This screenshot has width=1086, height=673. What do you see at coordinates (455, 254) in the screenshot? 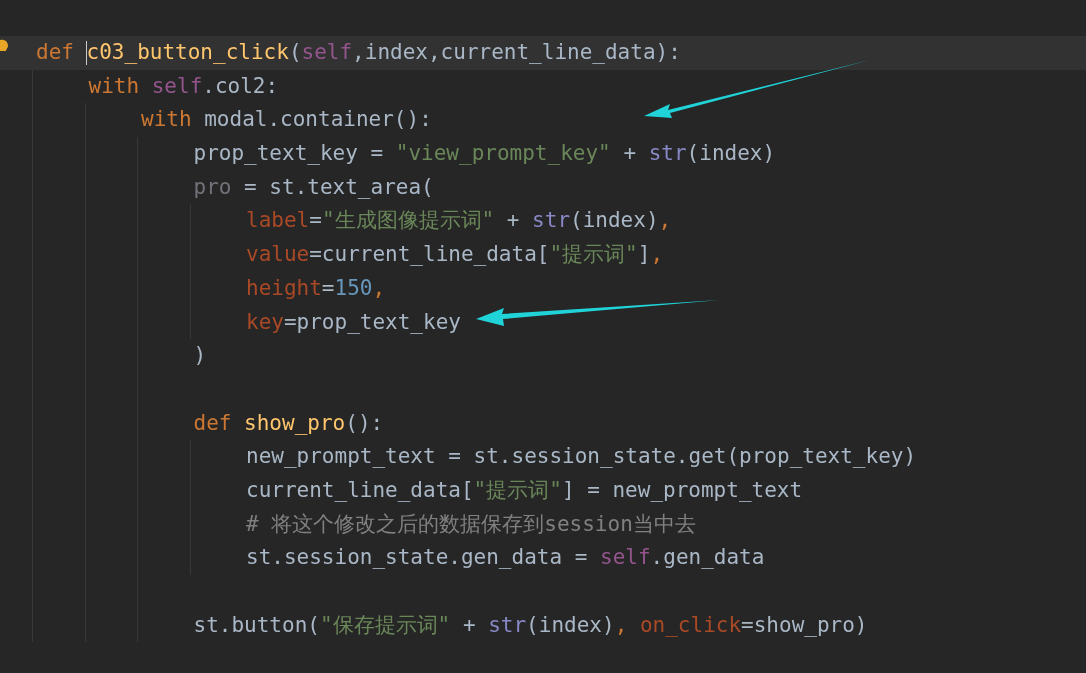
I see `code-line: value=current_line_data["提示词"],` at bounding box center [455, 254].